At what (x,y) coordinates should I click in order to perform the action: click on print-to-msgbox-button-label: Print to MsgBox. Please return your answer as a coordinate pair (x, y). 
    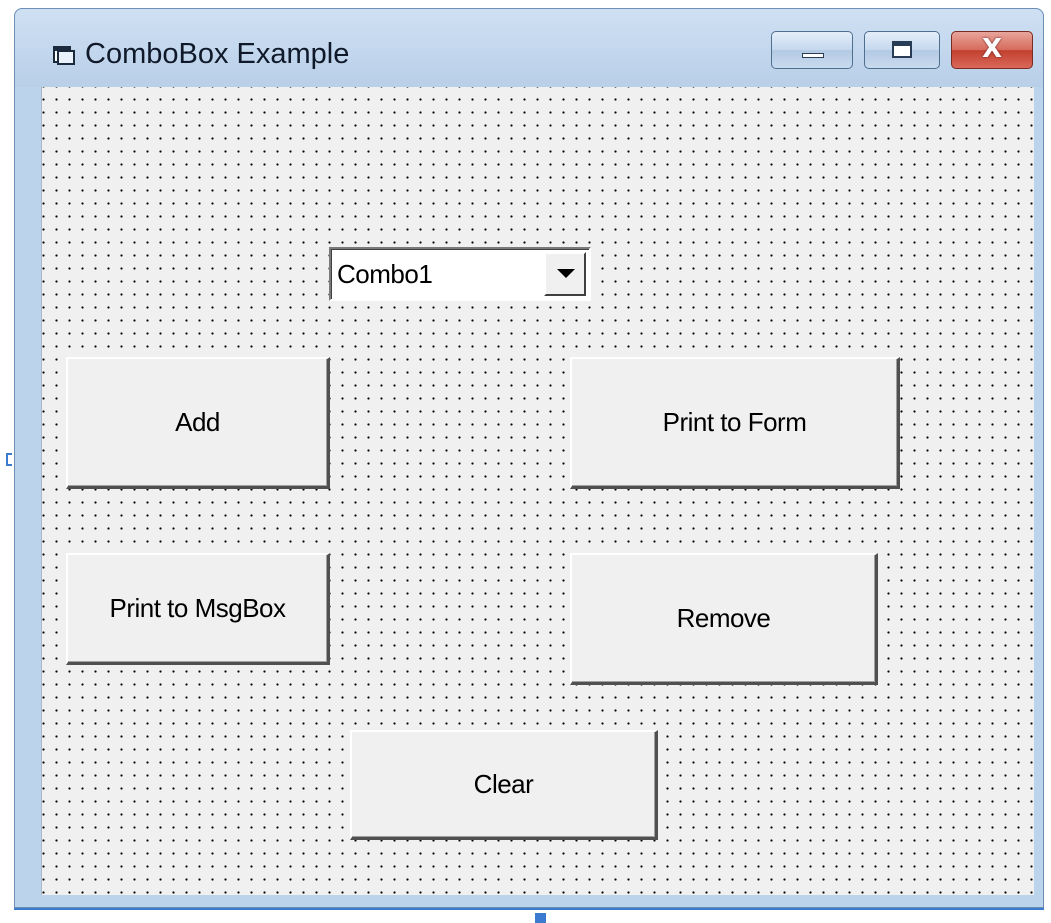
    Looking at the image, I should click on (197, 608).